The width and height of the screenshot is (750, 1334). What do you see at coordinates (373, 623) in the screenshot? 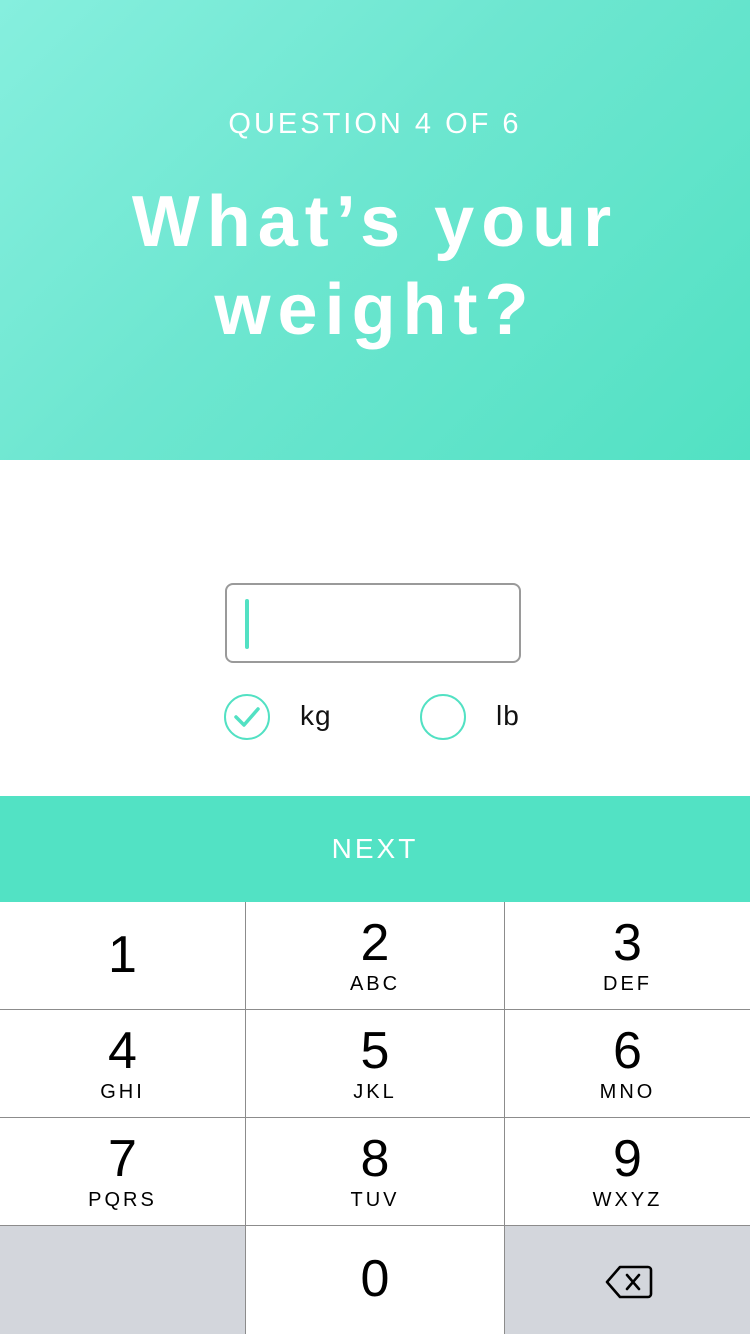
I see `weight-input` at bounding box center [373, 623].